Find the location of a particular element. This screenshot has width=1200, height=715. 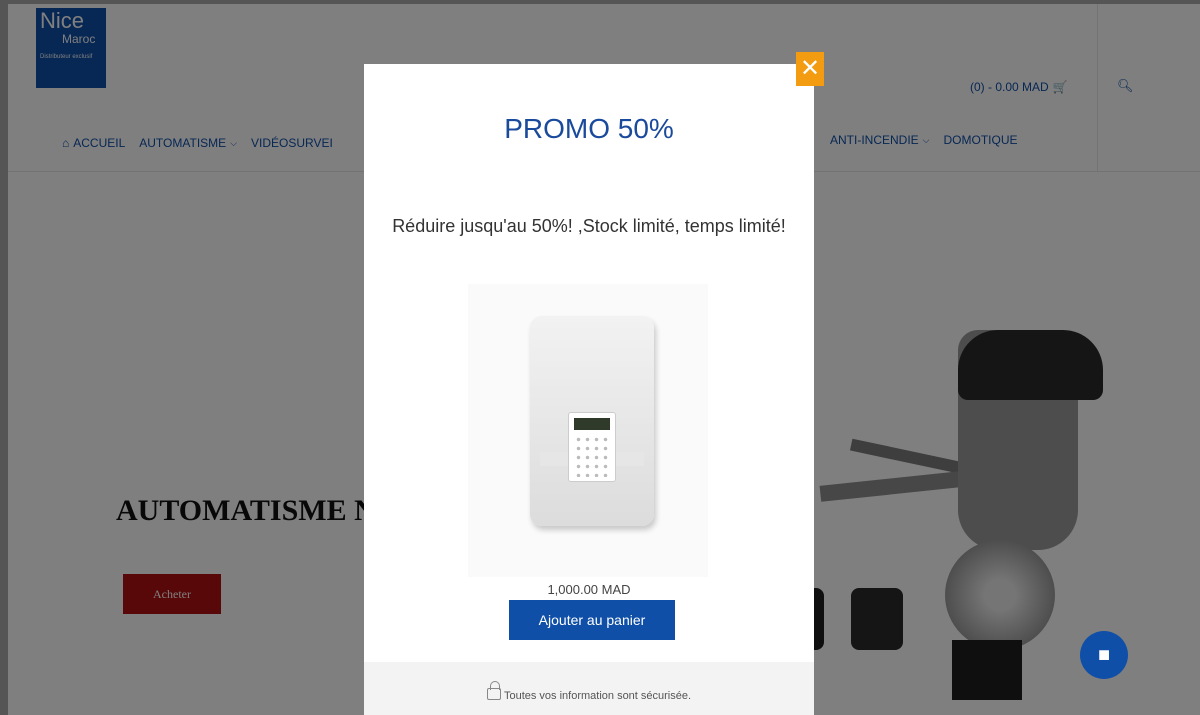

product-price: 1,000.00 MAD is located at coordinates (589, 589).